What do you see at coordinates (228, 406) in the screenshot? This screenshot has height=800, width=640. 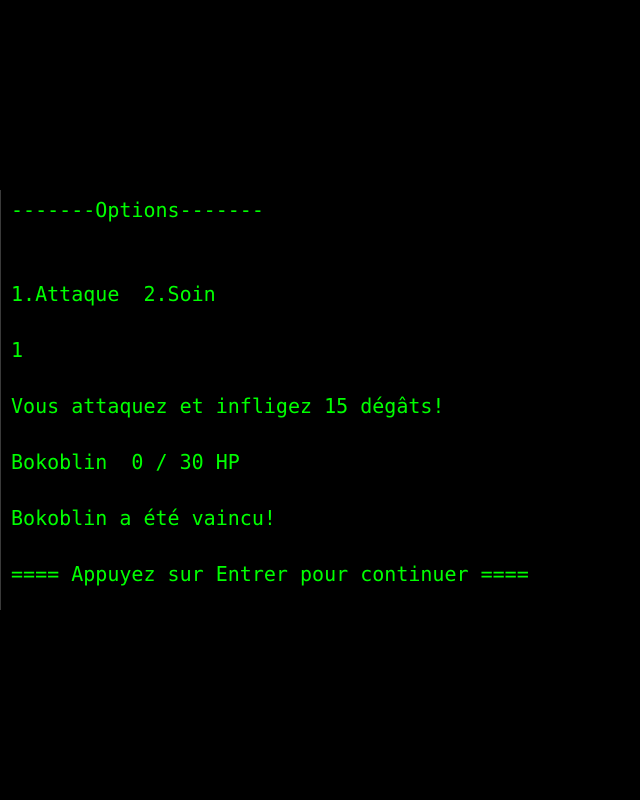 I see `attack-message: Vous attaquez et infligez 15 dégâts!` at bounding box center [228, 406].